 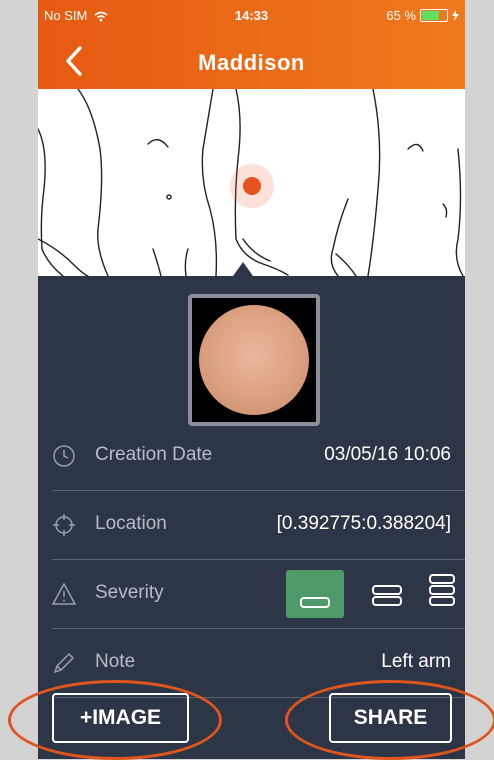 I want to click on battery-status: 65 %, so click(x=422, y=15).